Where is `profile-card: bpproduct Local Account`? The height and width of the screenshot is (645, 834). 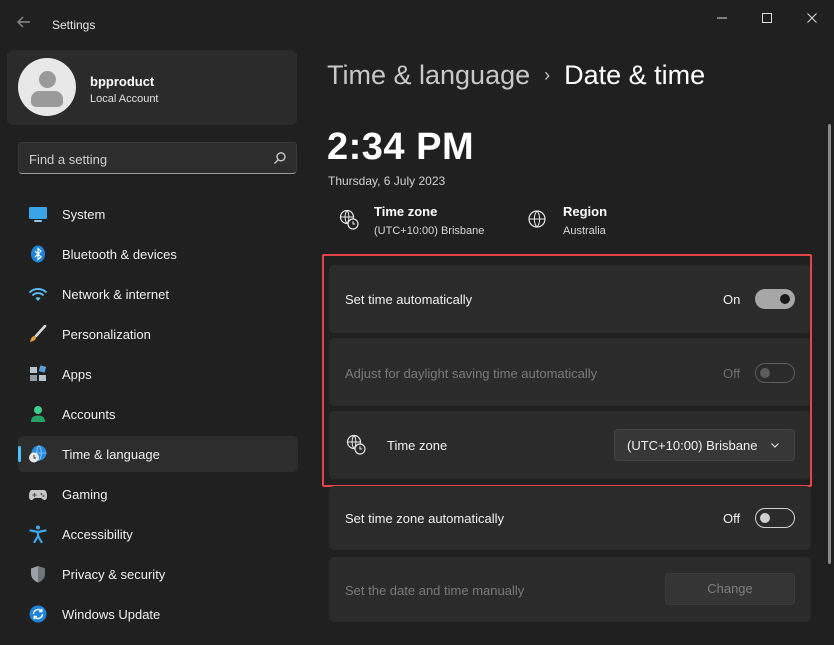 profile-card: bpproduct Local Account is located at coordinates (152, 87).